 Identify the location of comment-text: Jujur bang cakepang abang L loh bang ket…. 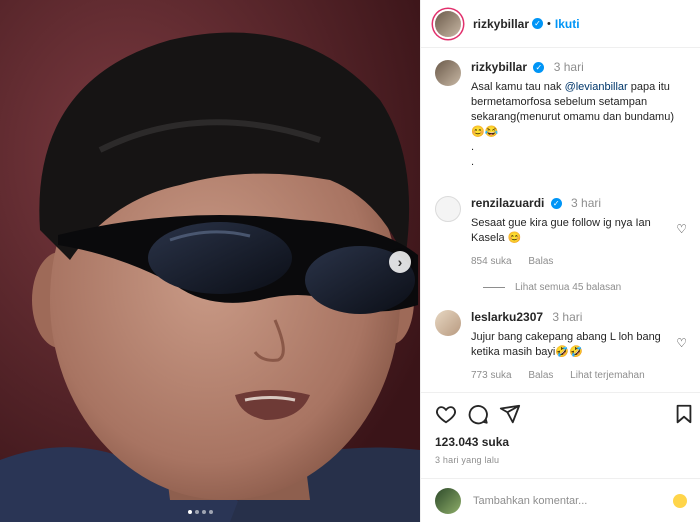
(566, 344).